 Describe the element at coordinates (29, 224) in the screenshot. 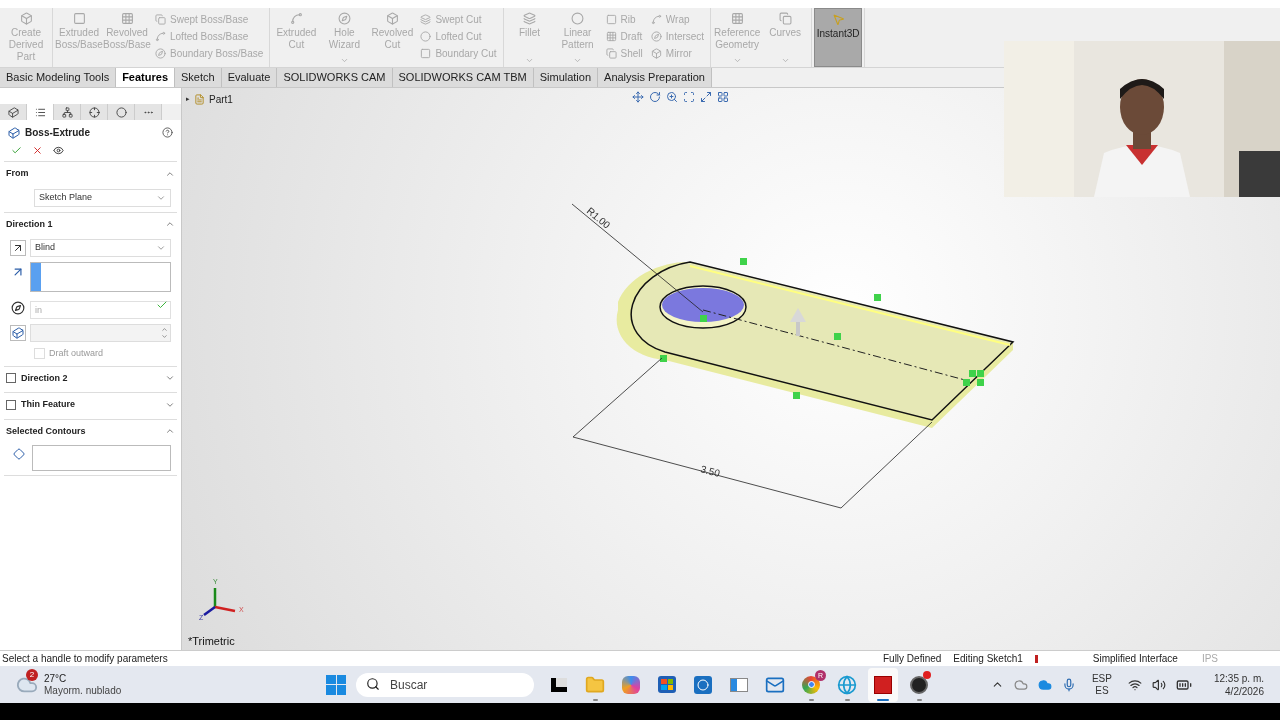

I see `section-title: Direction 1` at that location.